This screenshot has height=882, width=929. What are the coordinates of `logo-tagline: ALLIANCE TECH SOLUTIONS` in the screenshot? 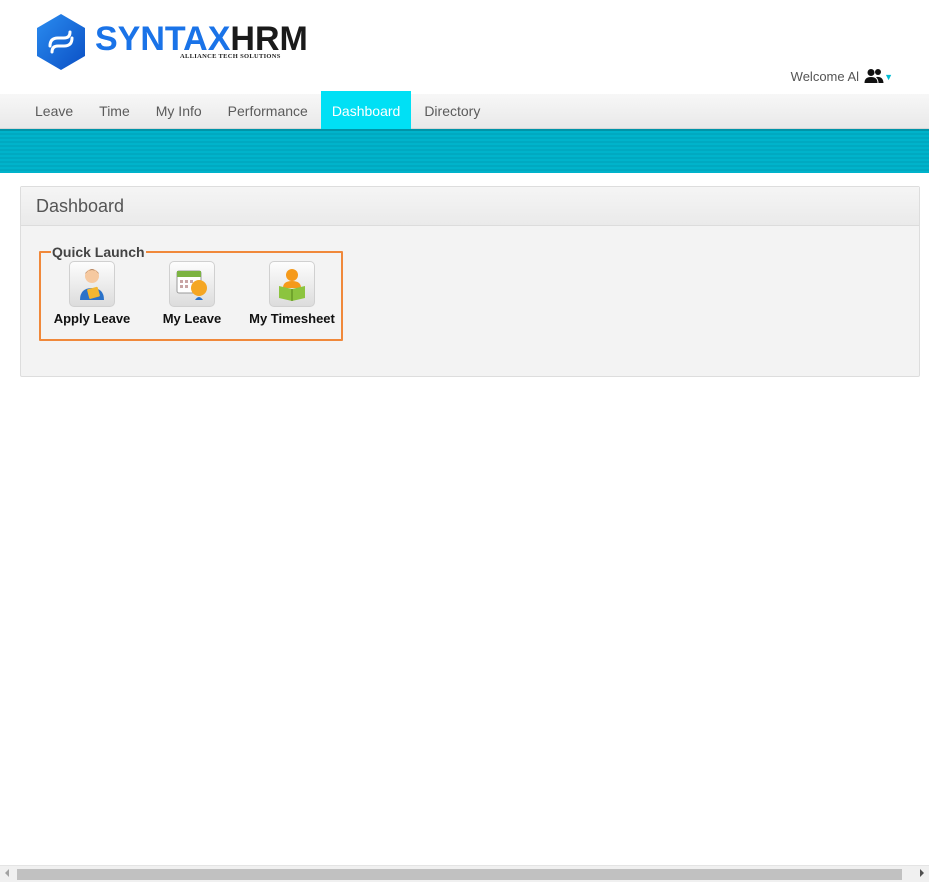 It's located at (230, 56).